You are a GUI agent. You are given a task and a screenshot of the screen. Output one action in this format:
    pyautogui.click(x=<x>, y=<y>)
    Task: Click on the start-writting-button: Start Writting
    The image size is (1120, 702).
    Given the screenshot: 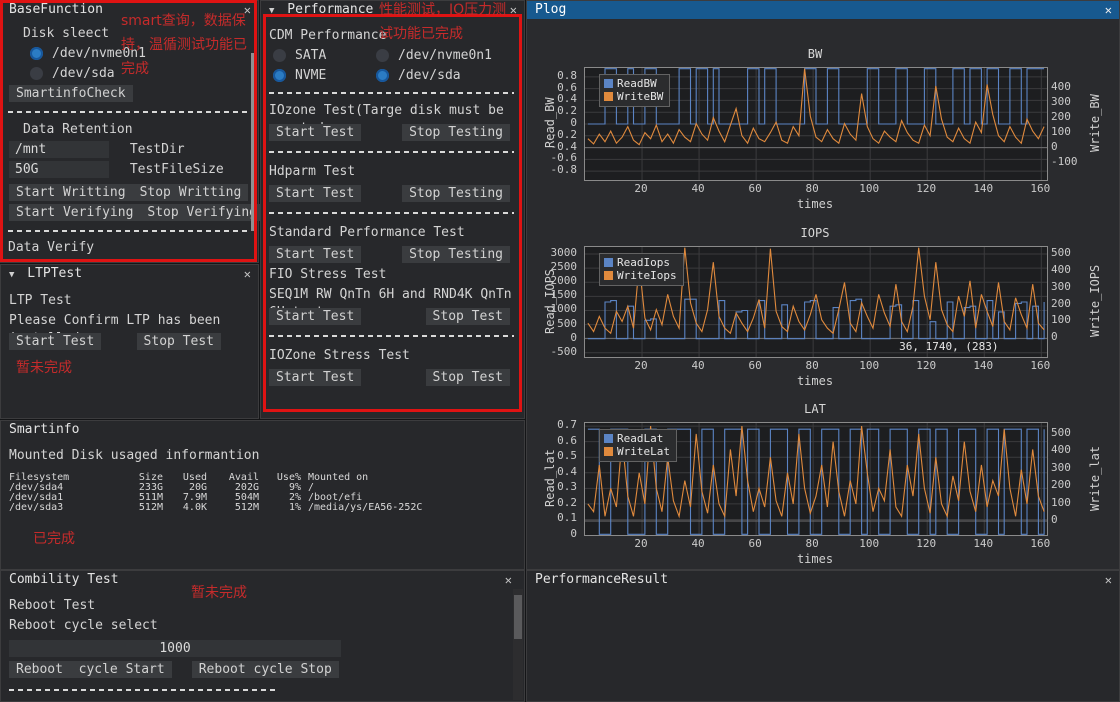 What is the action you would take?
    pyautogui.click(x=71, y=192)
    